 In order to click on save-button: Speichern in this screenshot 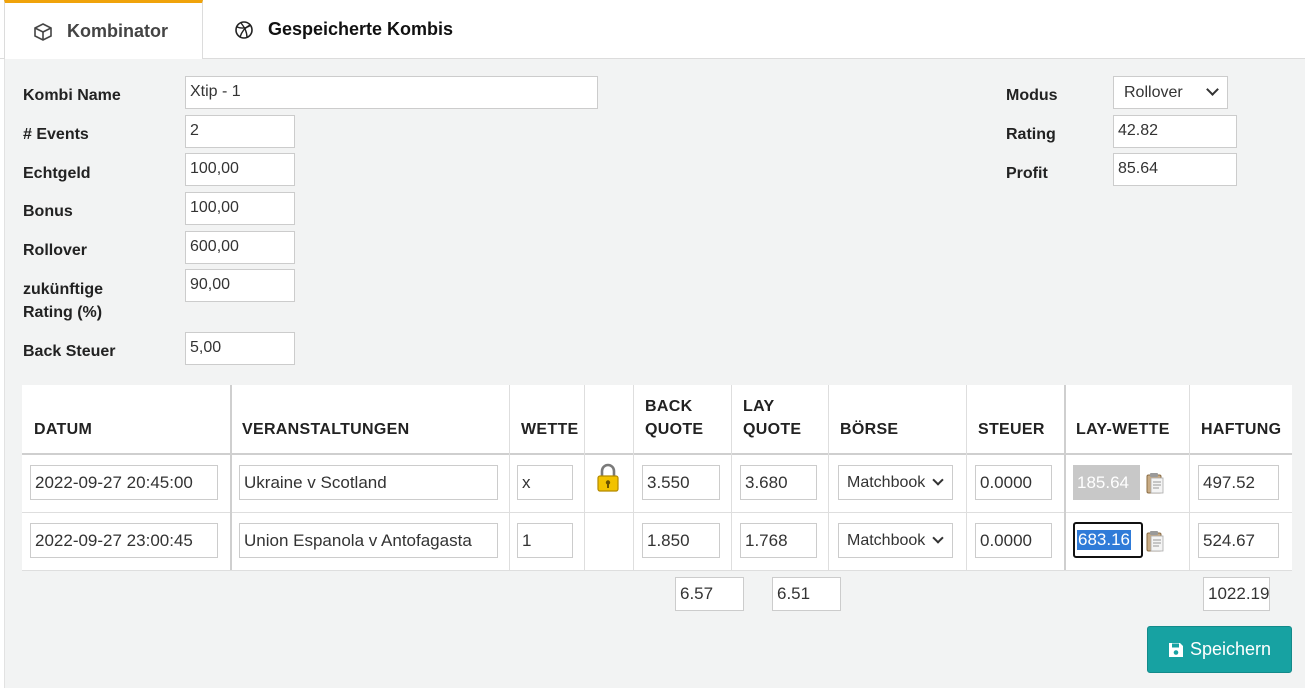, I will do `click(1219, 649)`.